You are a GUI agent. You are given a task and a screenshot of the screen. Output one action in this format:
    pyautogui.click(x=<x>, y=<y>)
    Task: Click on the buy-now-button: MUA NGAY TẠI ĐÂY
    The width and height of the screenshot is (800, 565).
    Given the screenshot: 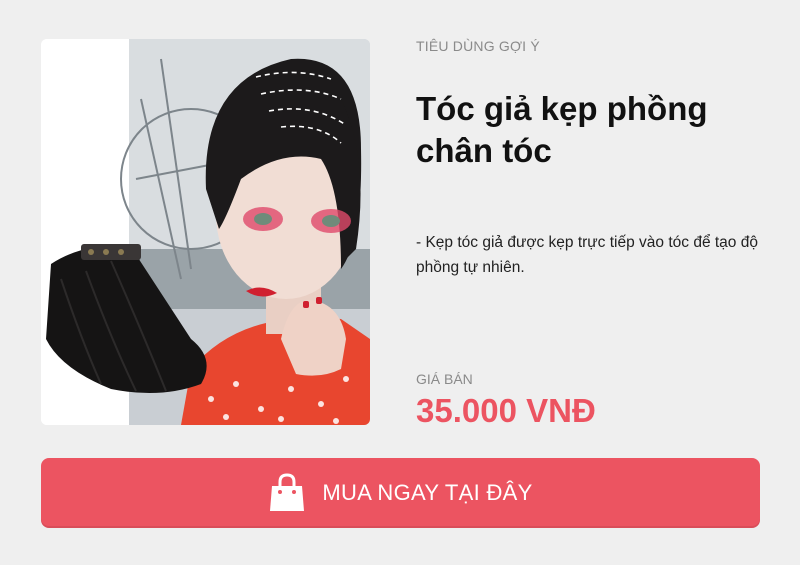 What is the action you would take?
    pyautogui.click(x=400, y=493)
    